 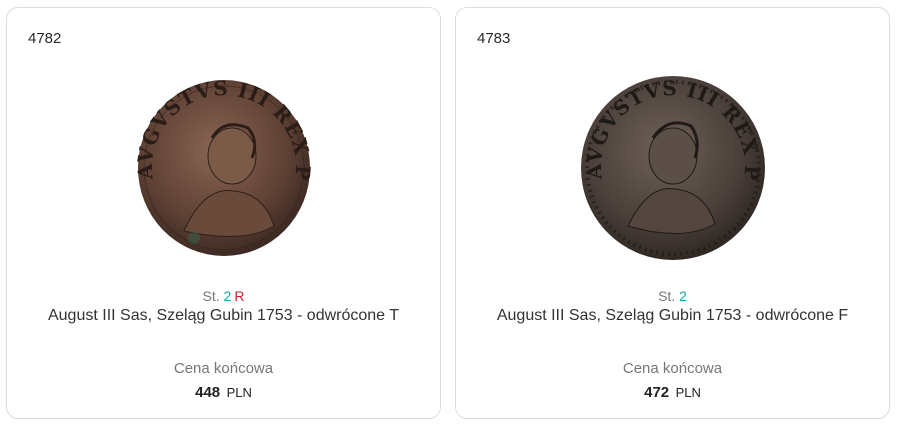 I want to click on final-price: 448 PLN, so click(x=223, y=393).